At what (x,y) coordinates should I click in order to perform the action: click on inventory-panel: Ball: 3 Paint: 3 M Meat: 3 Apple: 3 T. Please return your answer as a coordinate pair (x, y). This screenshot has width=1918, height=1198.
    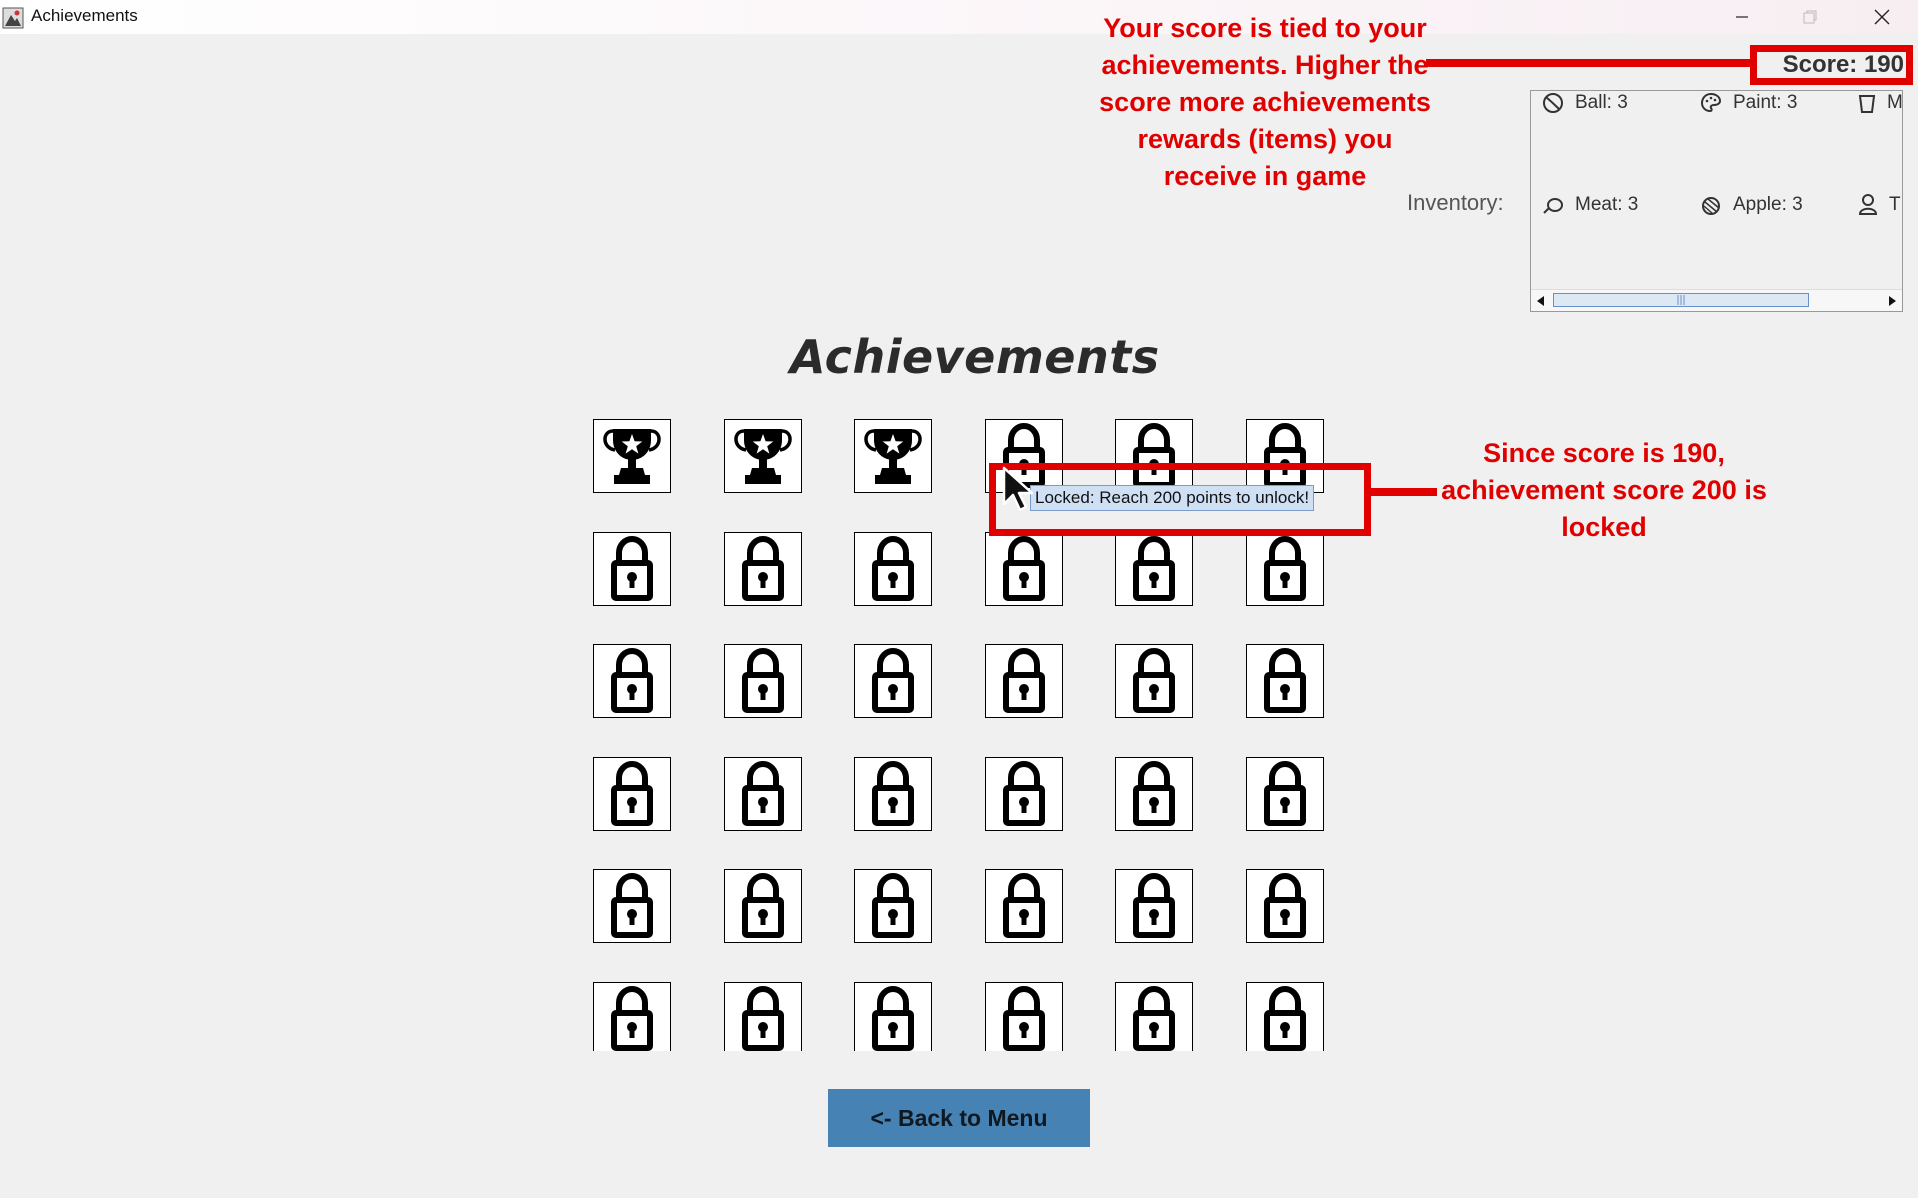
    Looking at the image, I should click on (1716, 201).